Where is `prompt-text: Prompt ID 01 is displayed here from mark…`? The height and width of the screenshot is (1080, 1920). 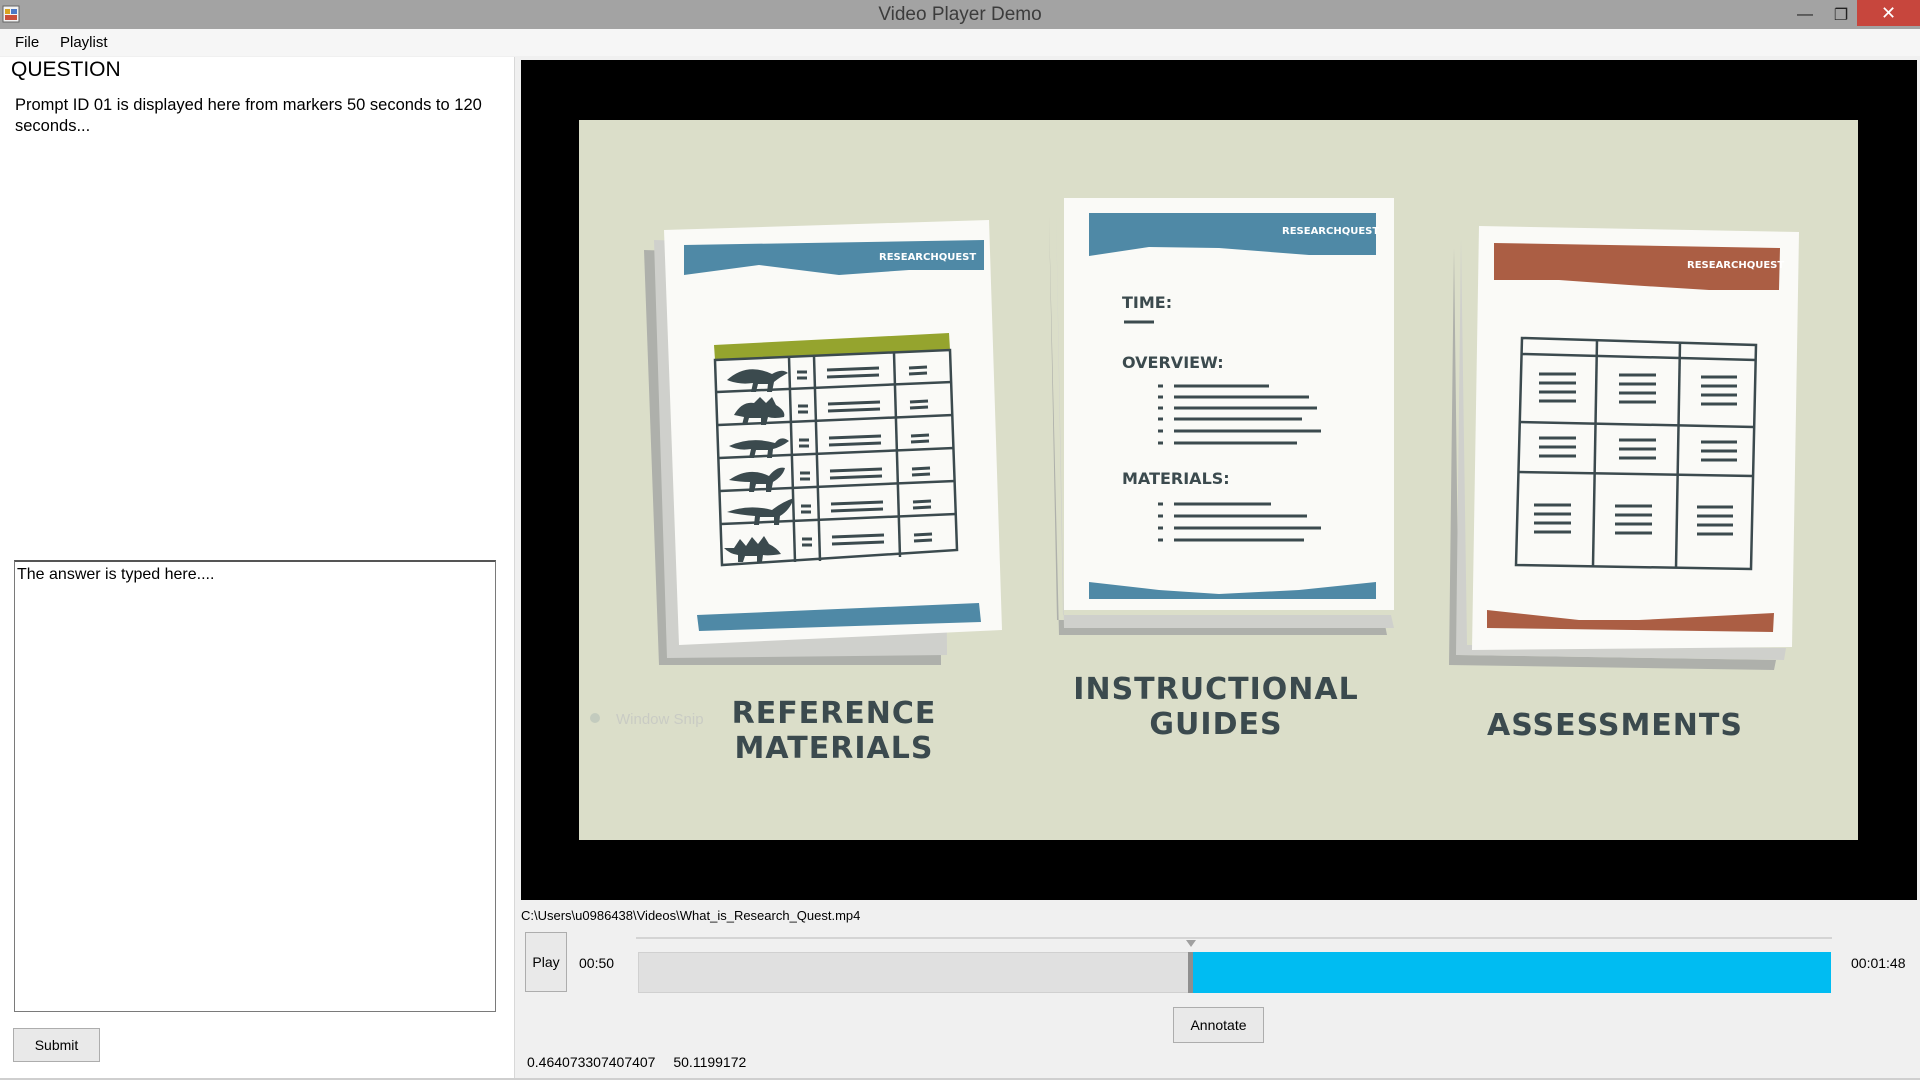
prompt-text: Prompt ID 01 is displayed here from mark… is located at coordinates (248, 115).